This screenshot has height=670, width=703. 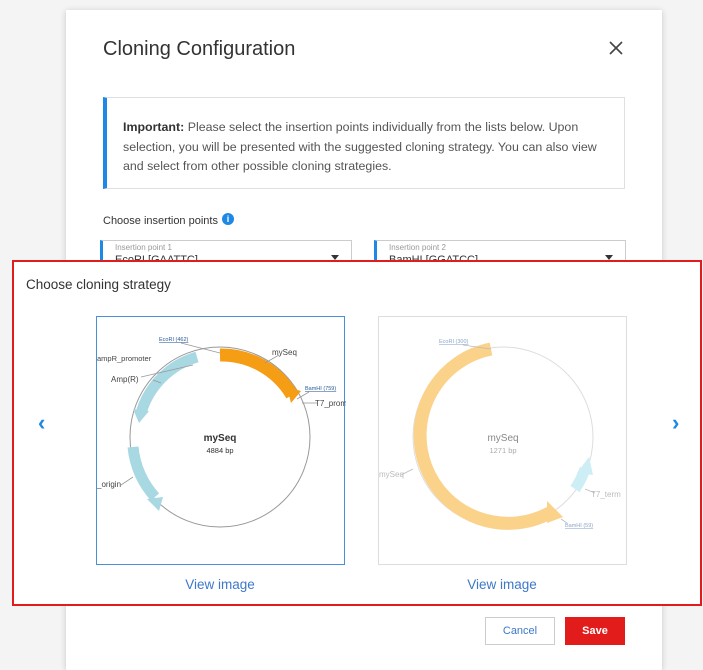 What do you see at coordinates (595, 631) in the screenshot?
I see `save-button: Save` at bounding box center [595, 631].